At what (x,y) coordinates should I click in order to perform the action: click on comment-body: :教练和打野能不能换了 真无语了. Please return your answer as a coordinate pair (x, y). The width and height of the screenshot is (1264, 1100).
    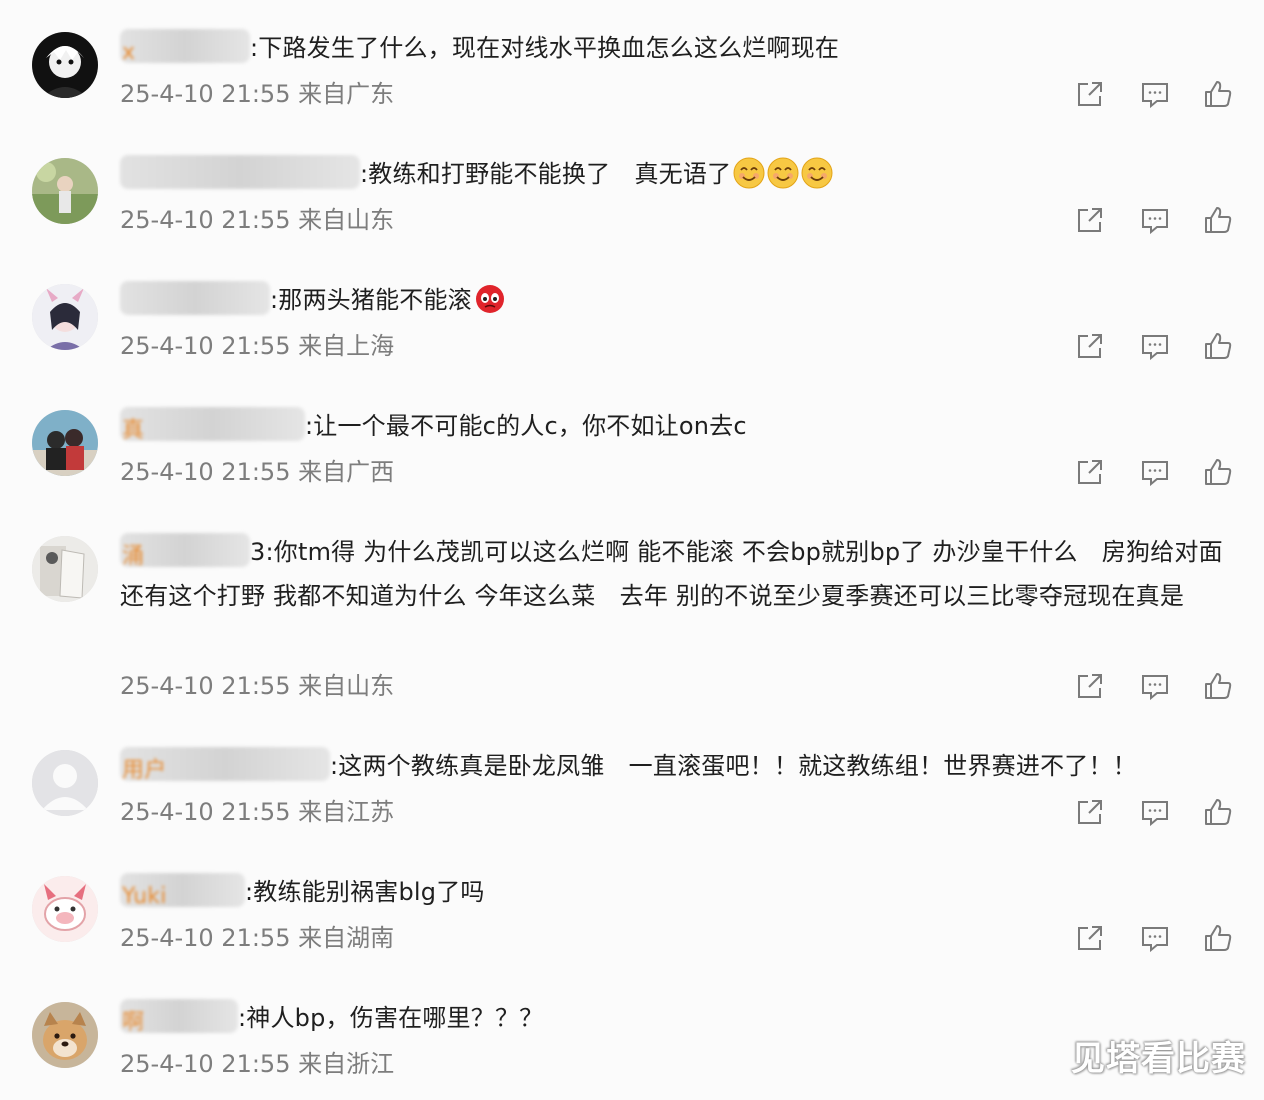
    Looking at the image, I should click on (546, 174).